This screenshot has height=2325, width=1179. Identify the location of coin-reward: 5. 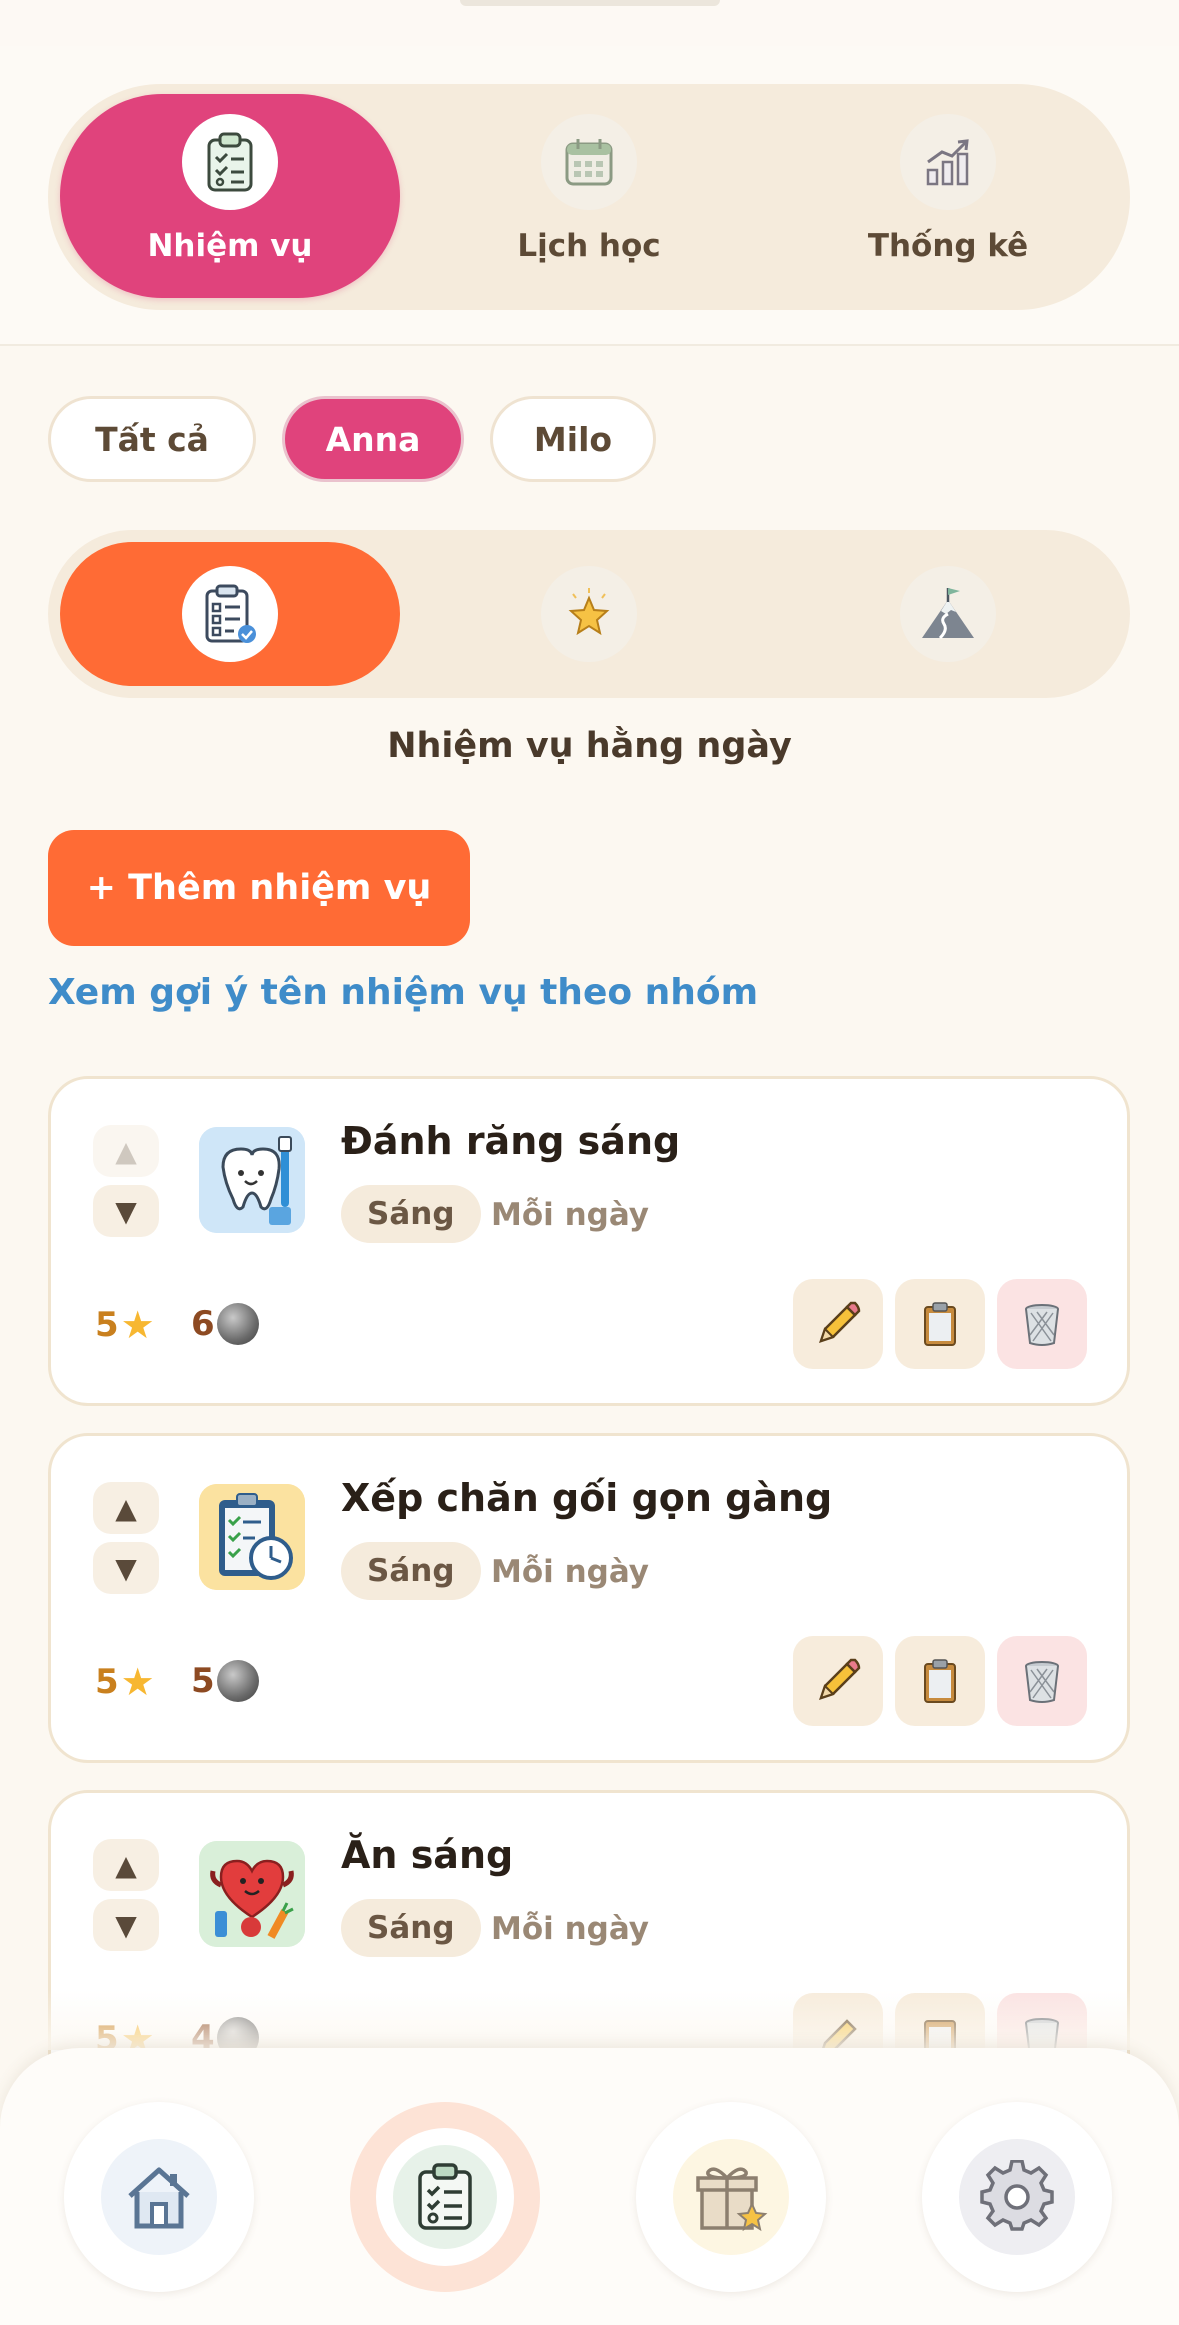
(225, 1681).